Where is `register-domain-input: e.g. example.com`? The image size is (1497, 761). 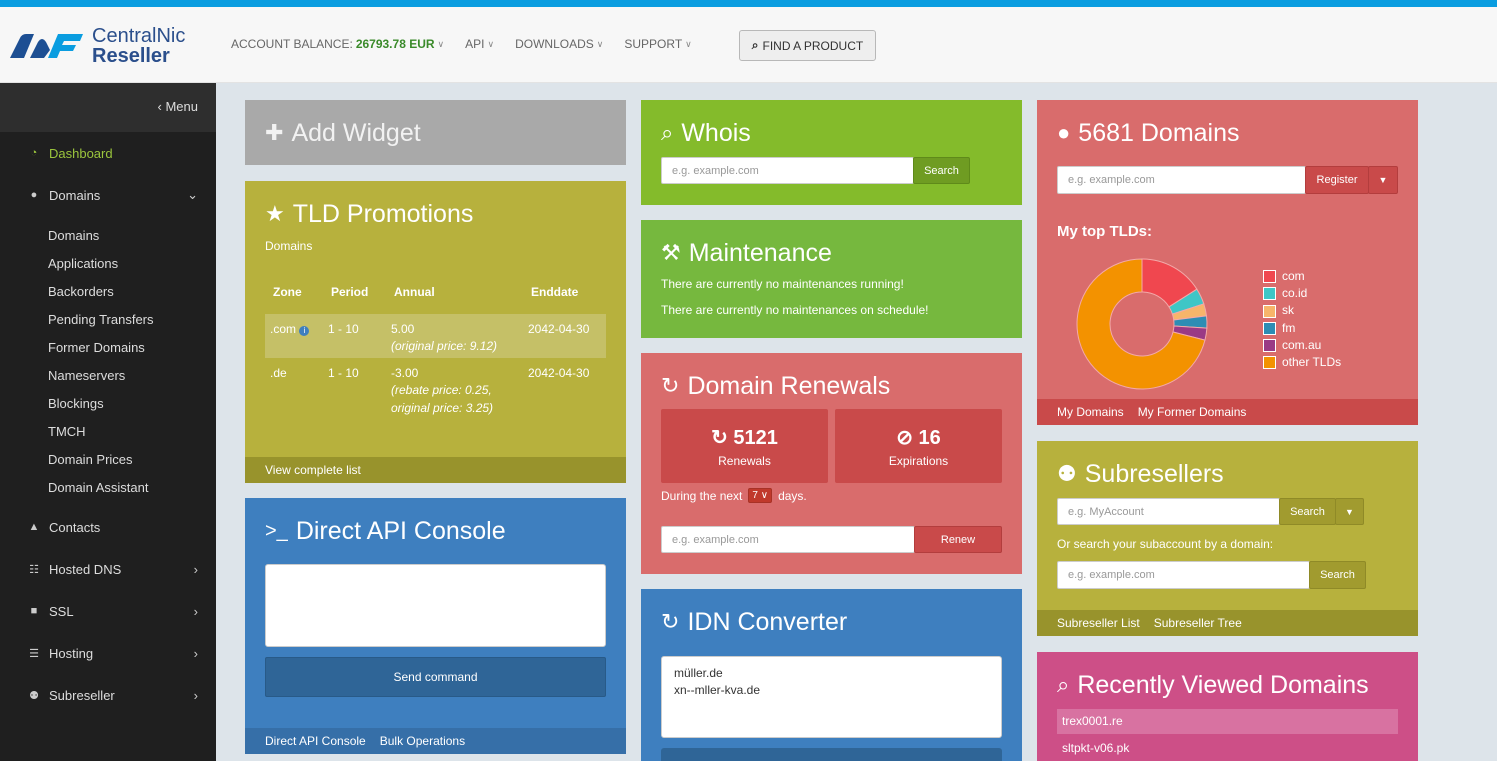
register-domain-input: e.g. example.com is located at coordinates (1181, 180).